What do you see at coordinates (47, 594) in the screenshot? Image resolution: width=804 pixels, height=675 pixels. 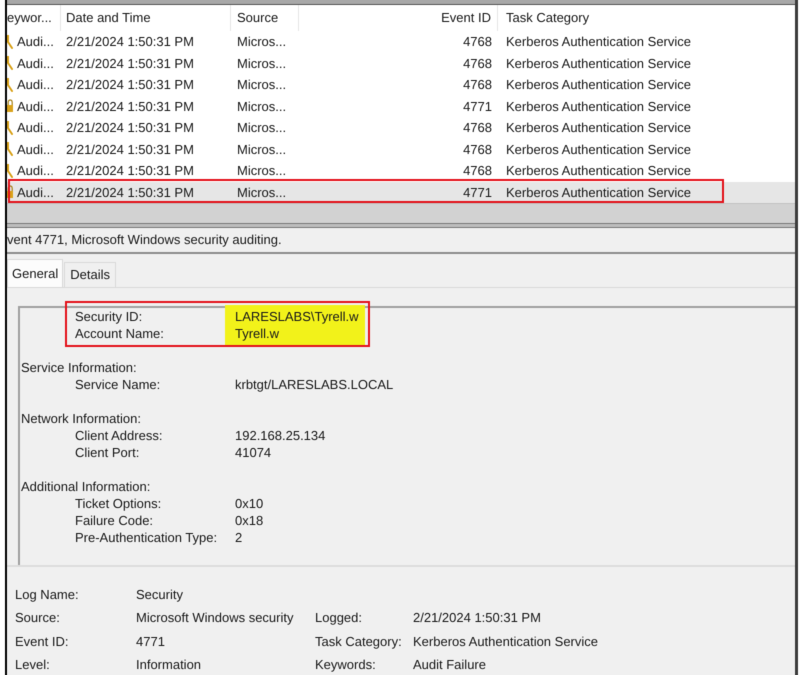 I see `property-label: Log Name:` at bounding box center [47, 594].